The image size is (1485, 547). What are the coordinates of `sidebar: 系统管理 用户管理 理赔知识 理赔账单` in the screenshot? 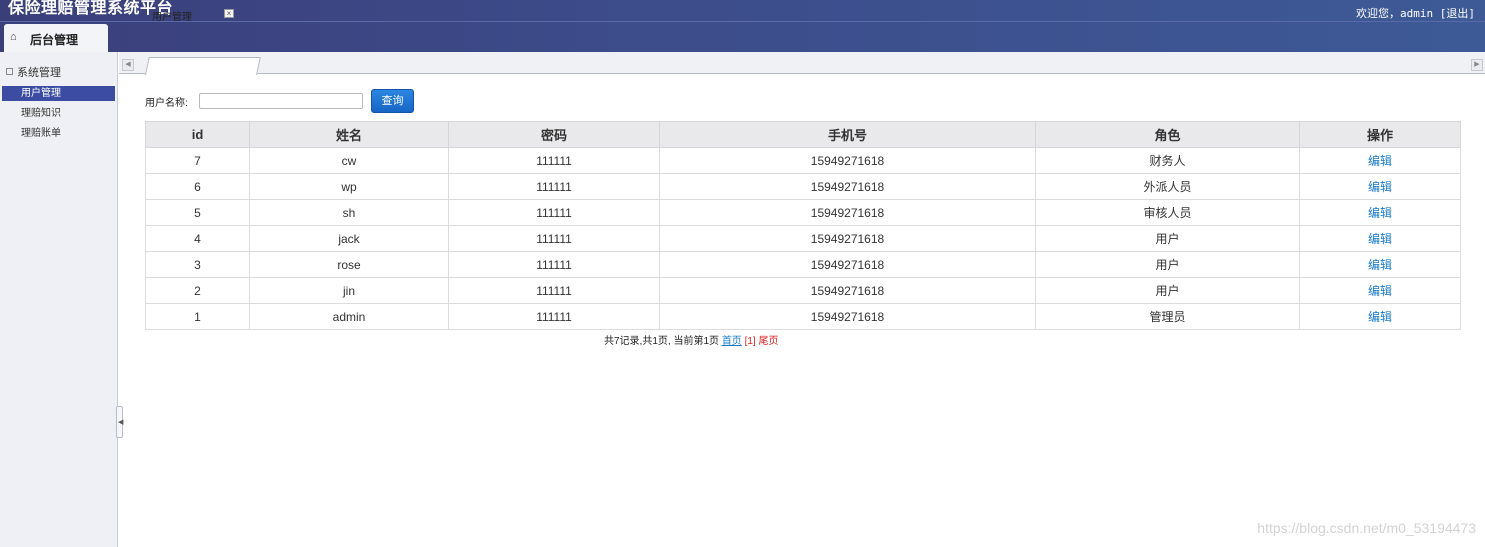 It's located at (59, 299).